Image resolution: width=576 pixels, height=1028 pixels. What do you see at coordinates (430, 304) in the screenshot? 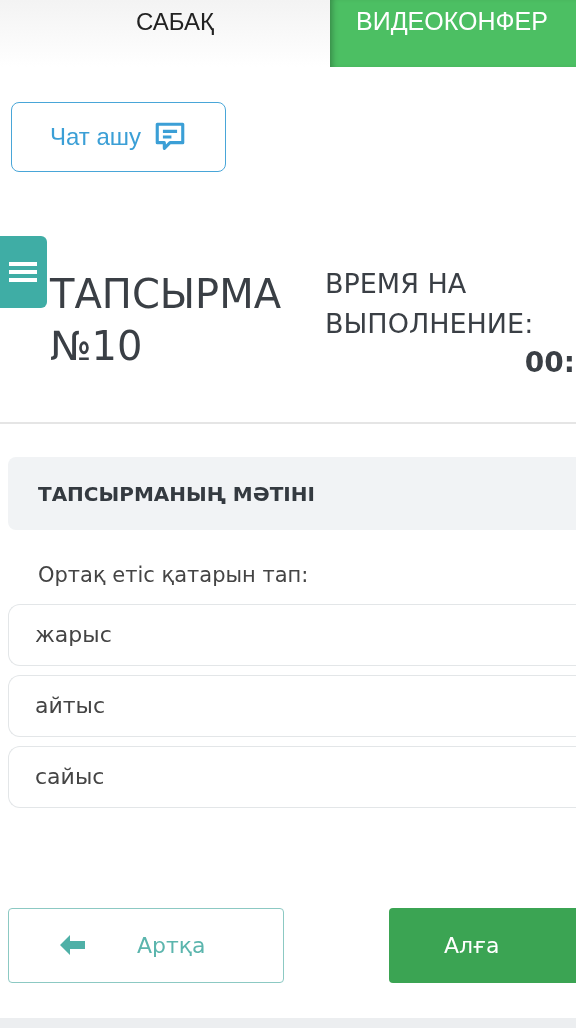
I see `timer-label: ВРЕМЯ НА ВЫПОЛНЕНИЕ:` at bounding box center [430, 304].